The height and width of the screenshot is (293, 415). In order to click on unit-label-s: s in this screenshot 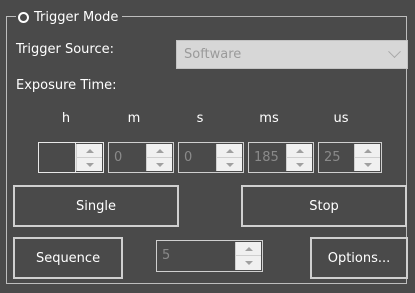, I will do `click(200, 118)`.